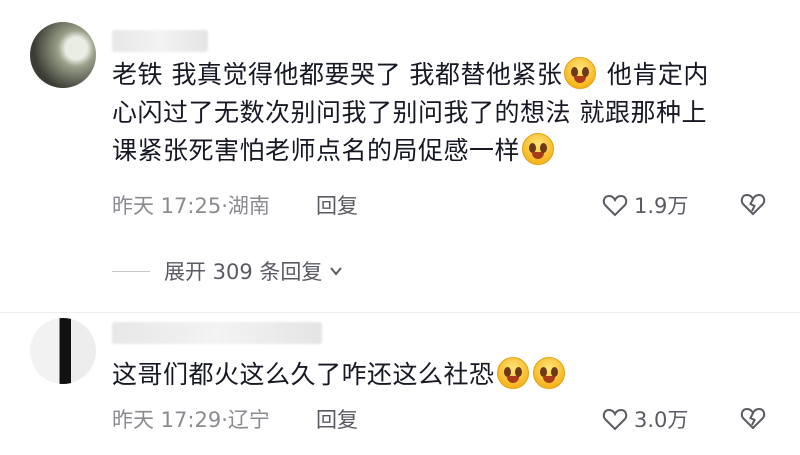 The image size is (800, 455). I want to click on comment-line: 这哥们都火这么久了咋还这么社恐, so click(442, 375).